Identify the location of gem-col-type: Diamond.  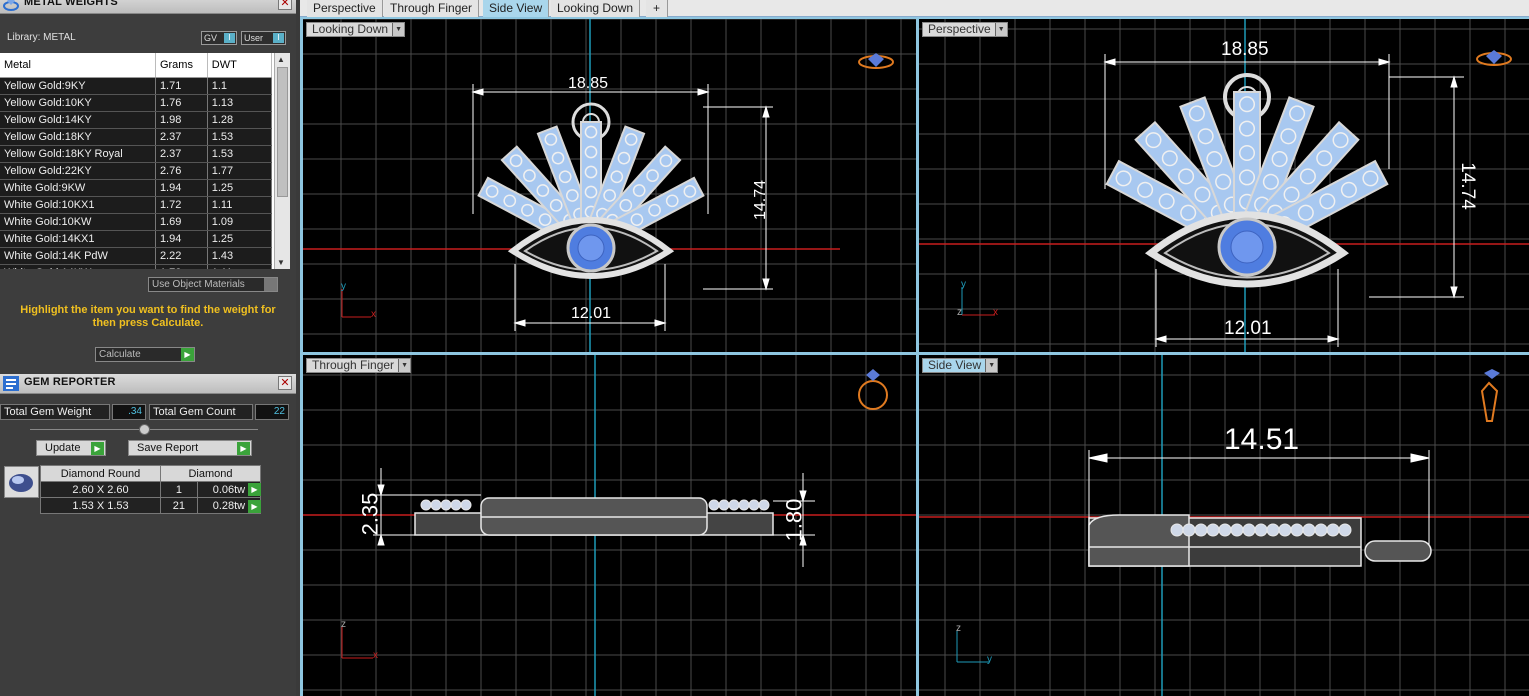
(210, 473).